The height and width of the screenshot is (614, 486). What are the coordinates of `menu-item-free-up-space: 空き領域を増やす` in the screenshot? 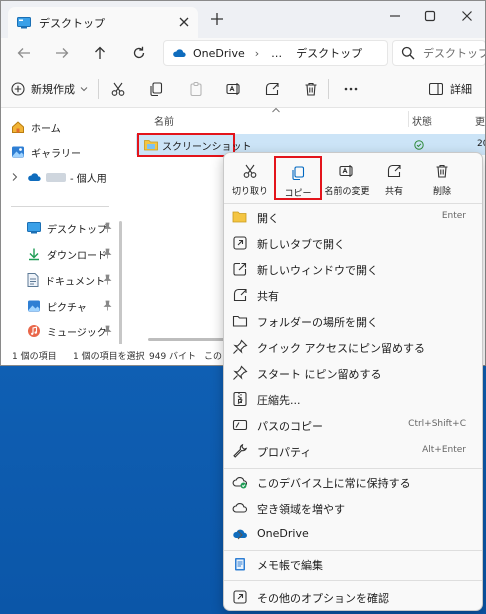 It's located at (353, 508).